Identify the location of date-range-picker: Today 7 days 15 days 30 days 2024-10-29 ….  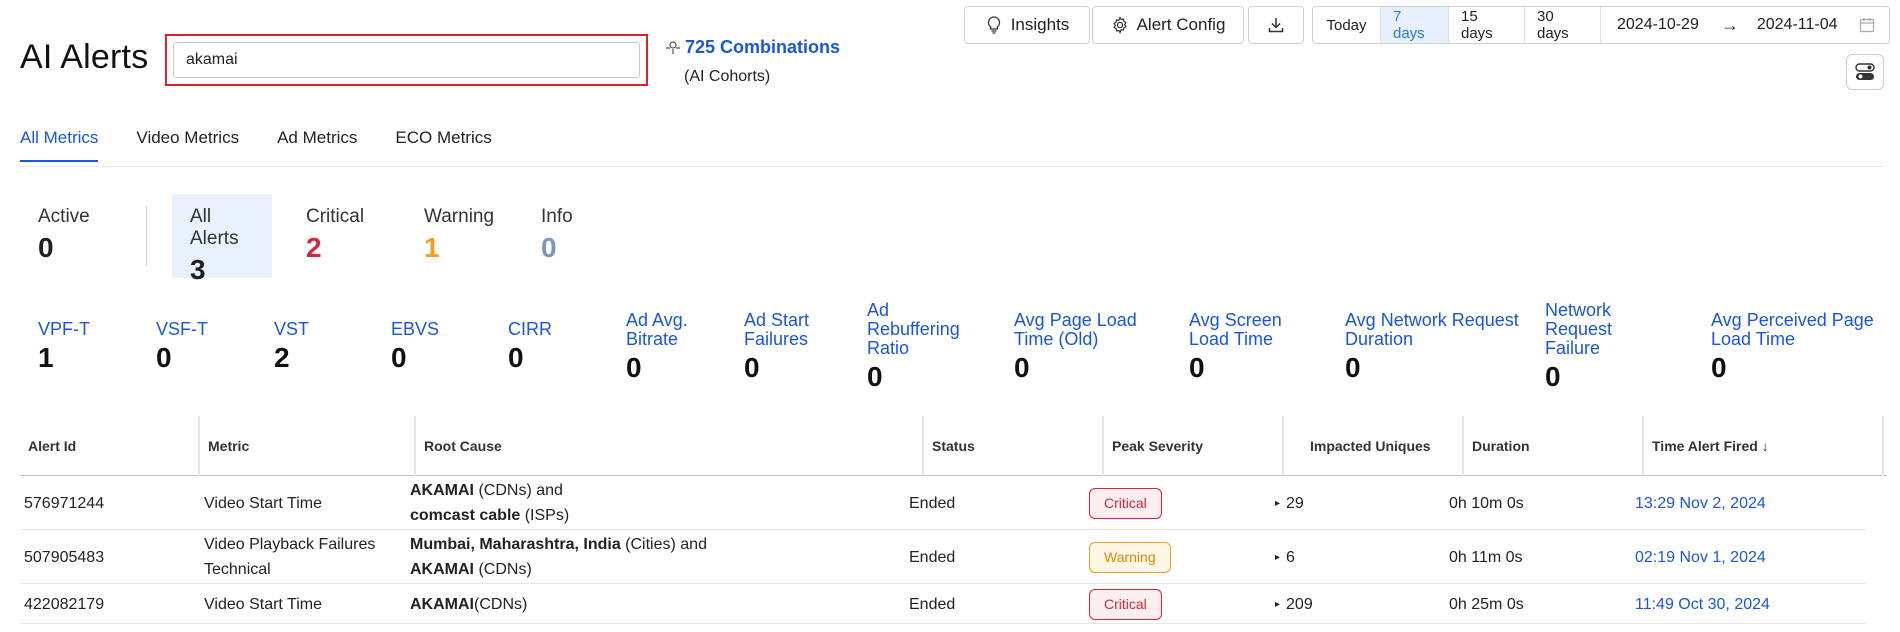
(1601, 25).